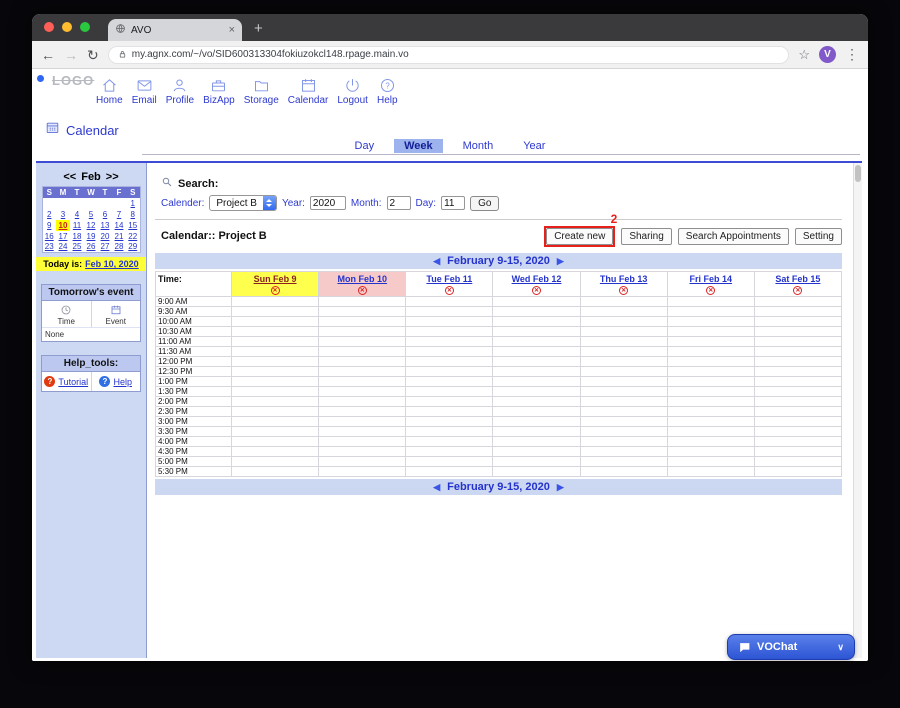 This screenshot has width=900, height=708. What do you see at coordinates (63, 214) in the screenshot?
I see `mini-day: 3` at bounding box center [63, 214].